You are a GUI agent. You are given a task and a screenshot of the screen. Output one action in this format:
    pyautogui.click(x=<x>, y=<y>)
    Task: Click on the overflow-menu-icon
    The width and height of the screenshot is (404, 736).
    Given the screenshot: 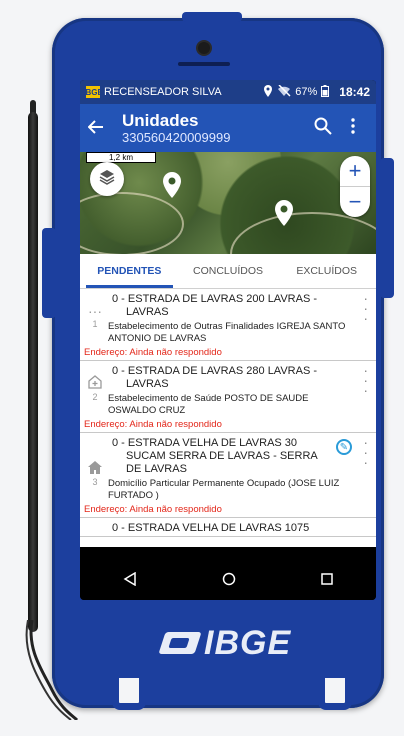 What is the action you would take?
    pyautogui.click(x=353, y=128)
    